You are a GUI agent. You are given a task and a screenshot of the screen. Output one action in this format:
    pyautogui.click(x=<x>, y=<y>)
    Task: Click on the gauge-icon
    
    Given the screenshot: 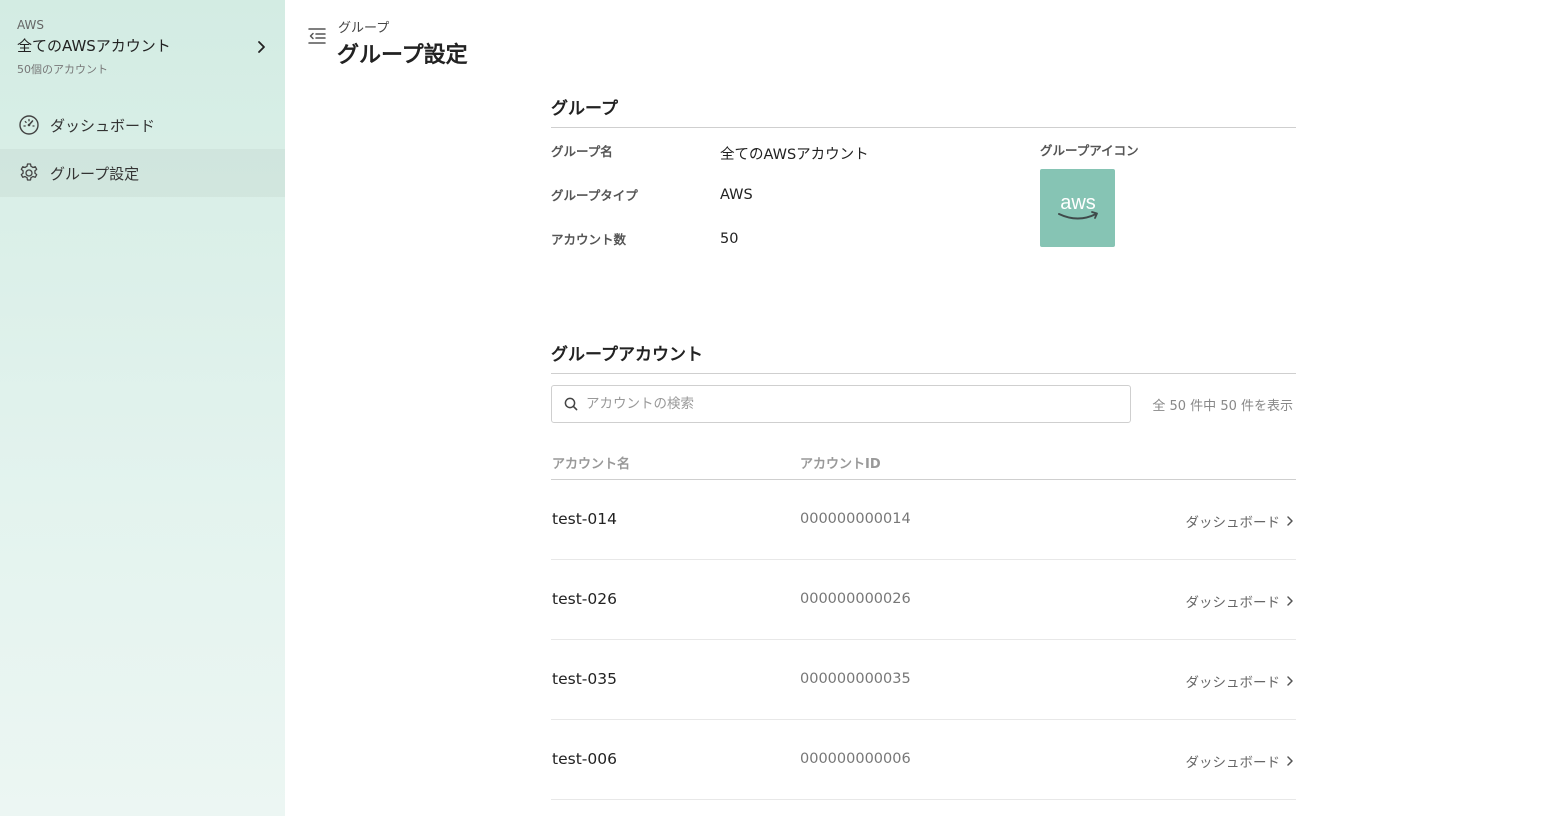 What is the action you would take?
    pyautogui.click(x=29, y=125)
    